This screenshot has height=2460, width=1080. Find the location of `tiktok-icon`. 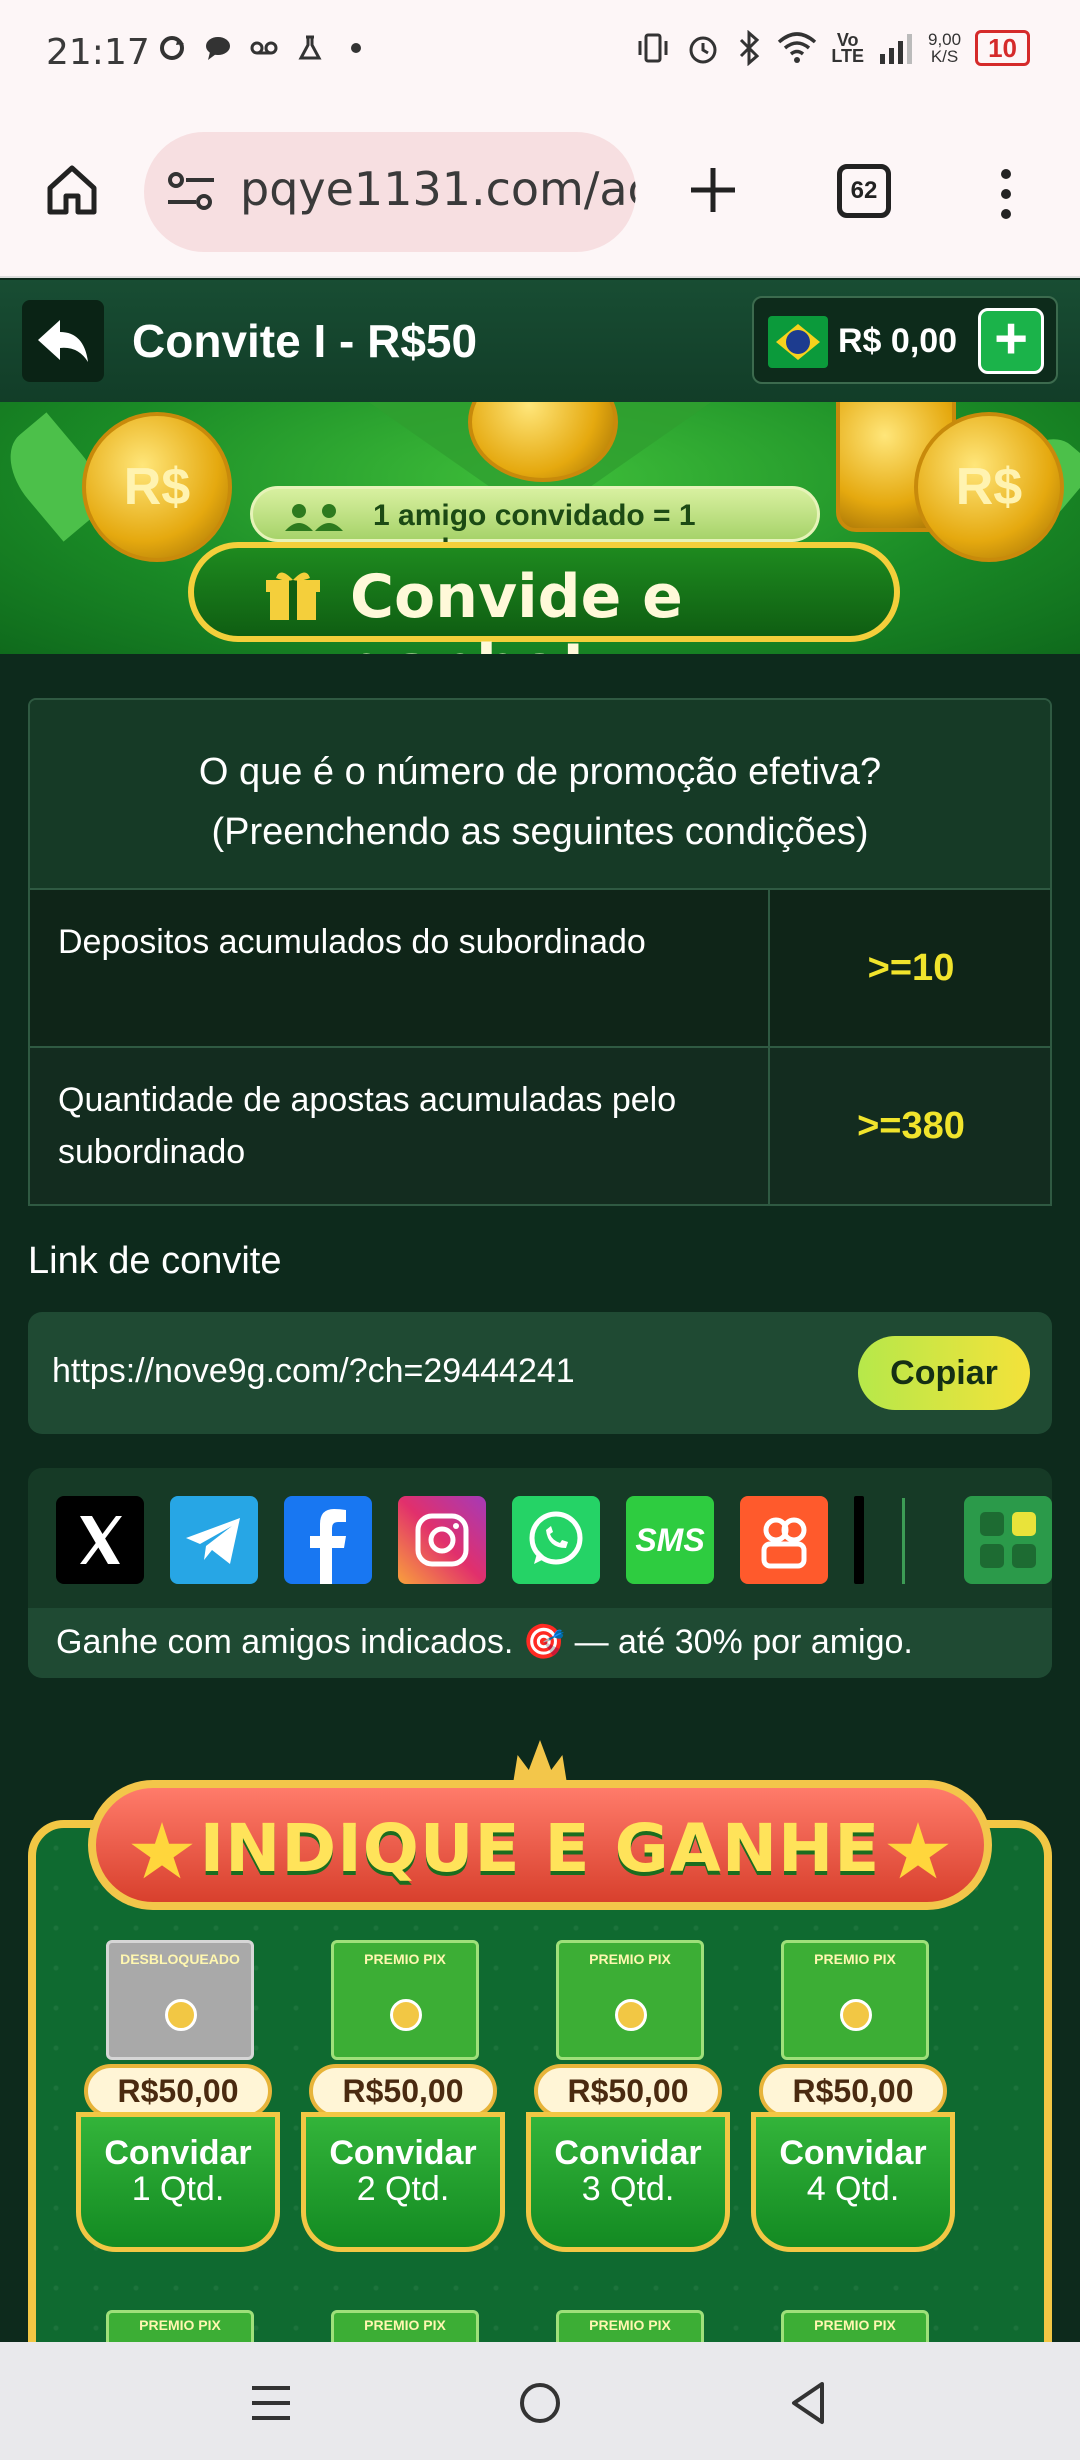

tiktok-icon is located at coordinates (859, 1540).